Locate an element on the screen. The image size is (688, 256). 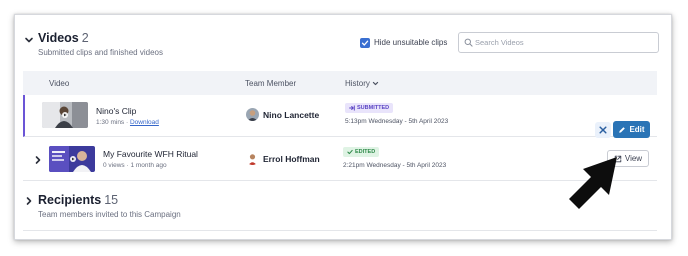
reject-button is located at coordinates (603, 130).